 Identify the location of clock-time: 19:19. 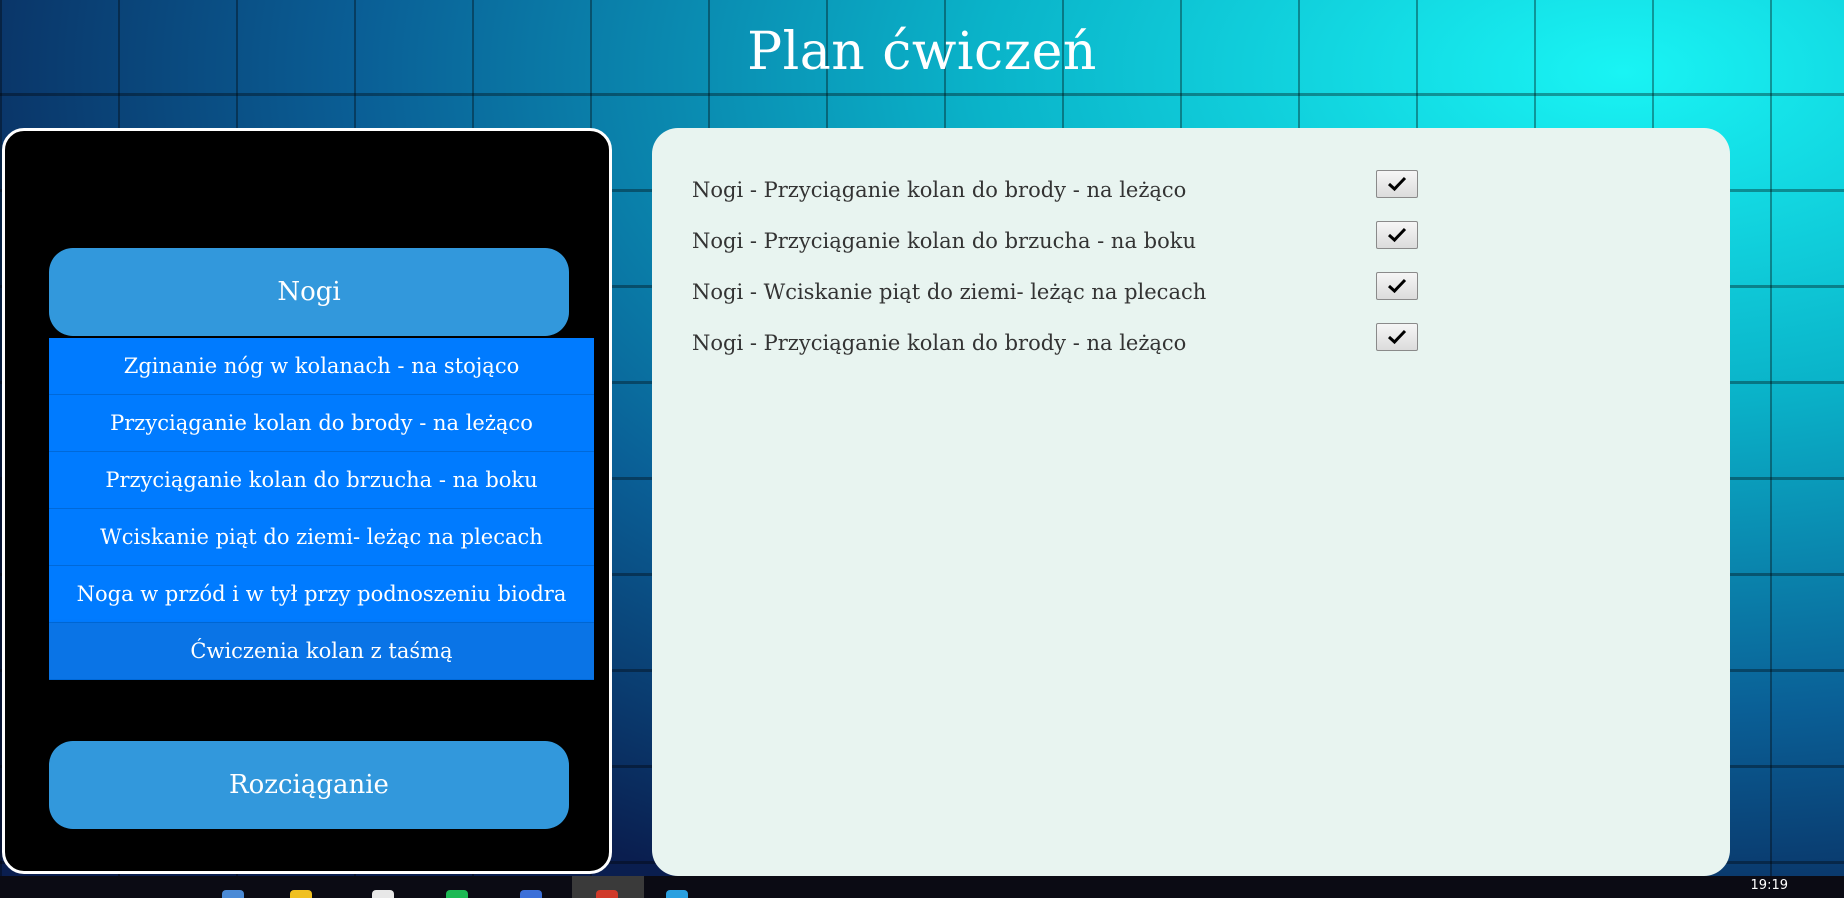
(1769, 885).